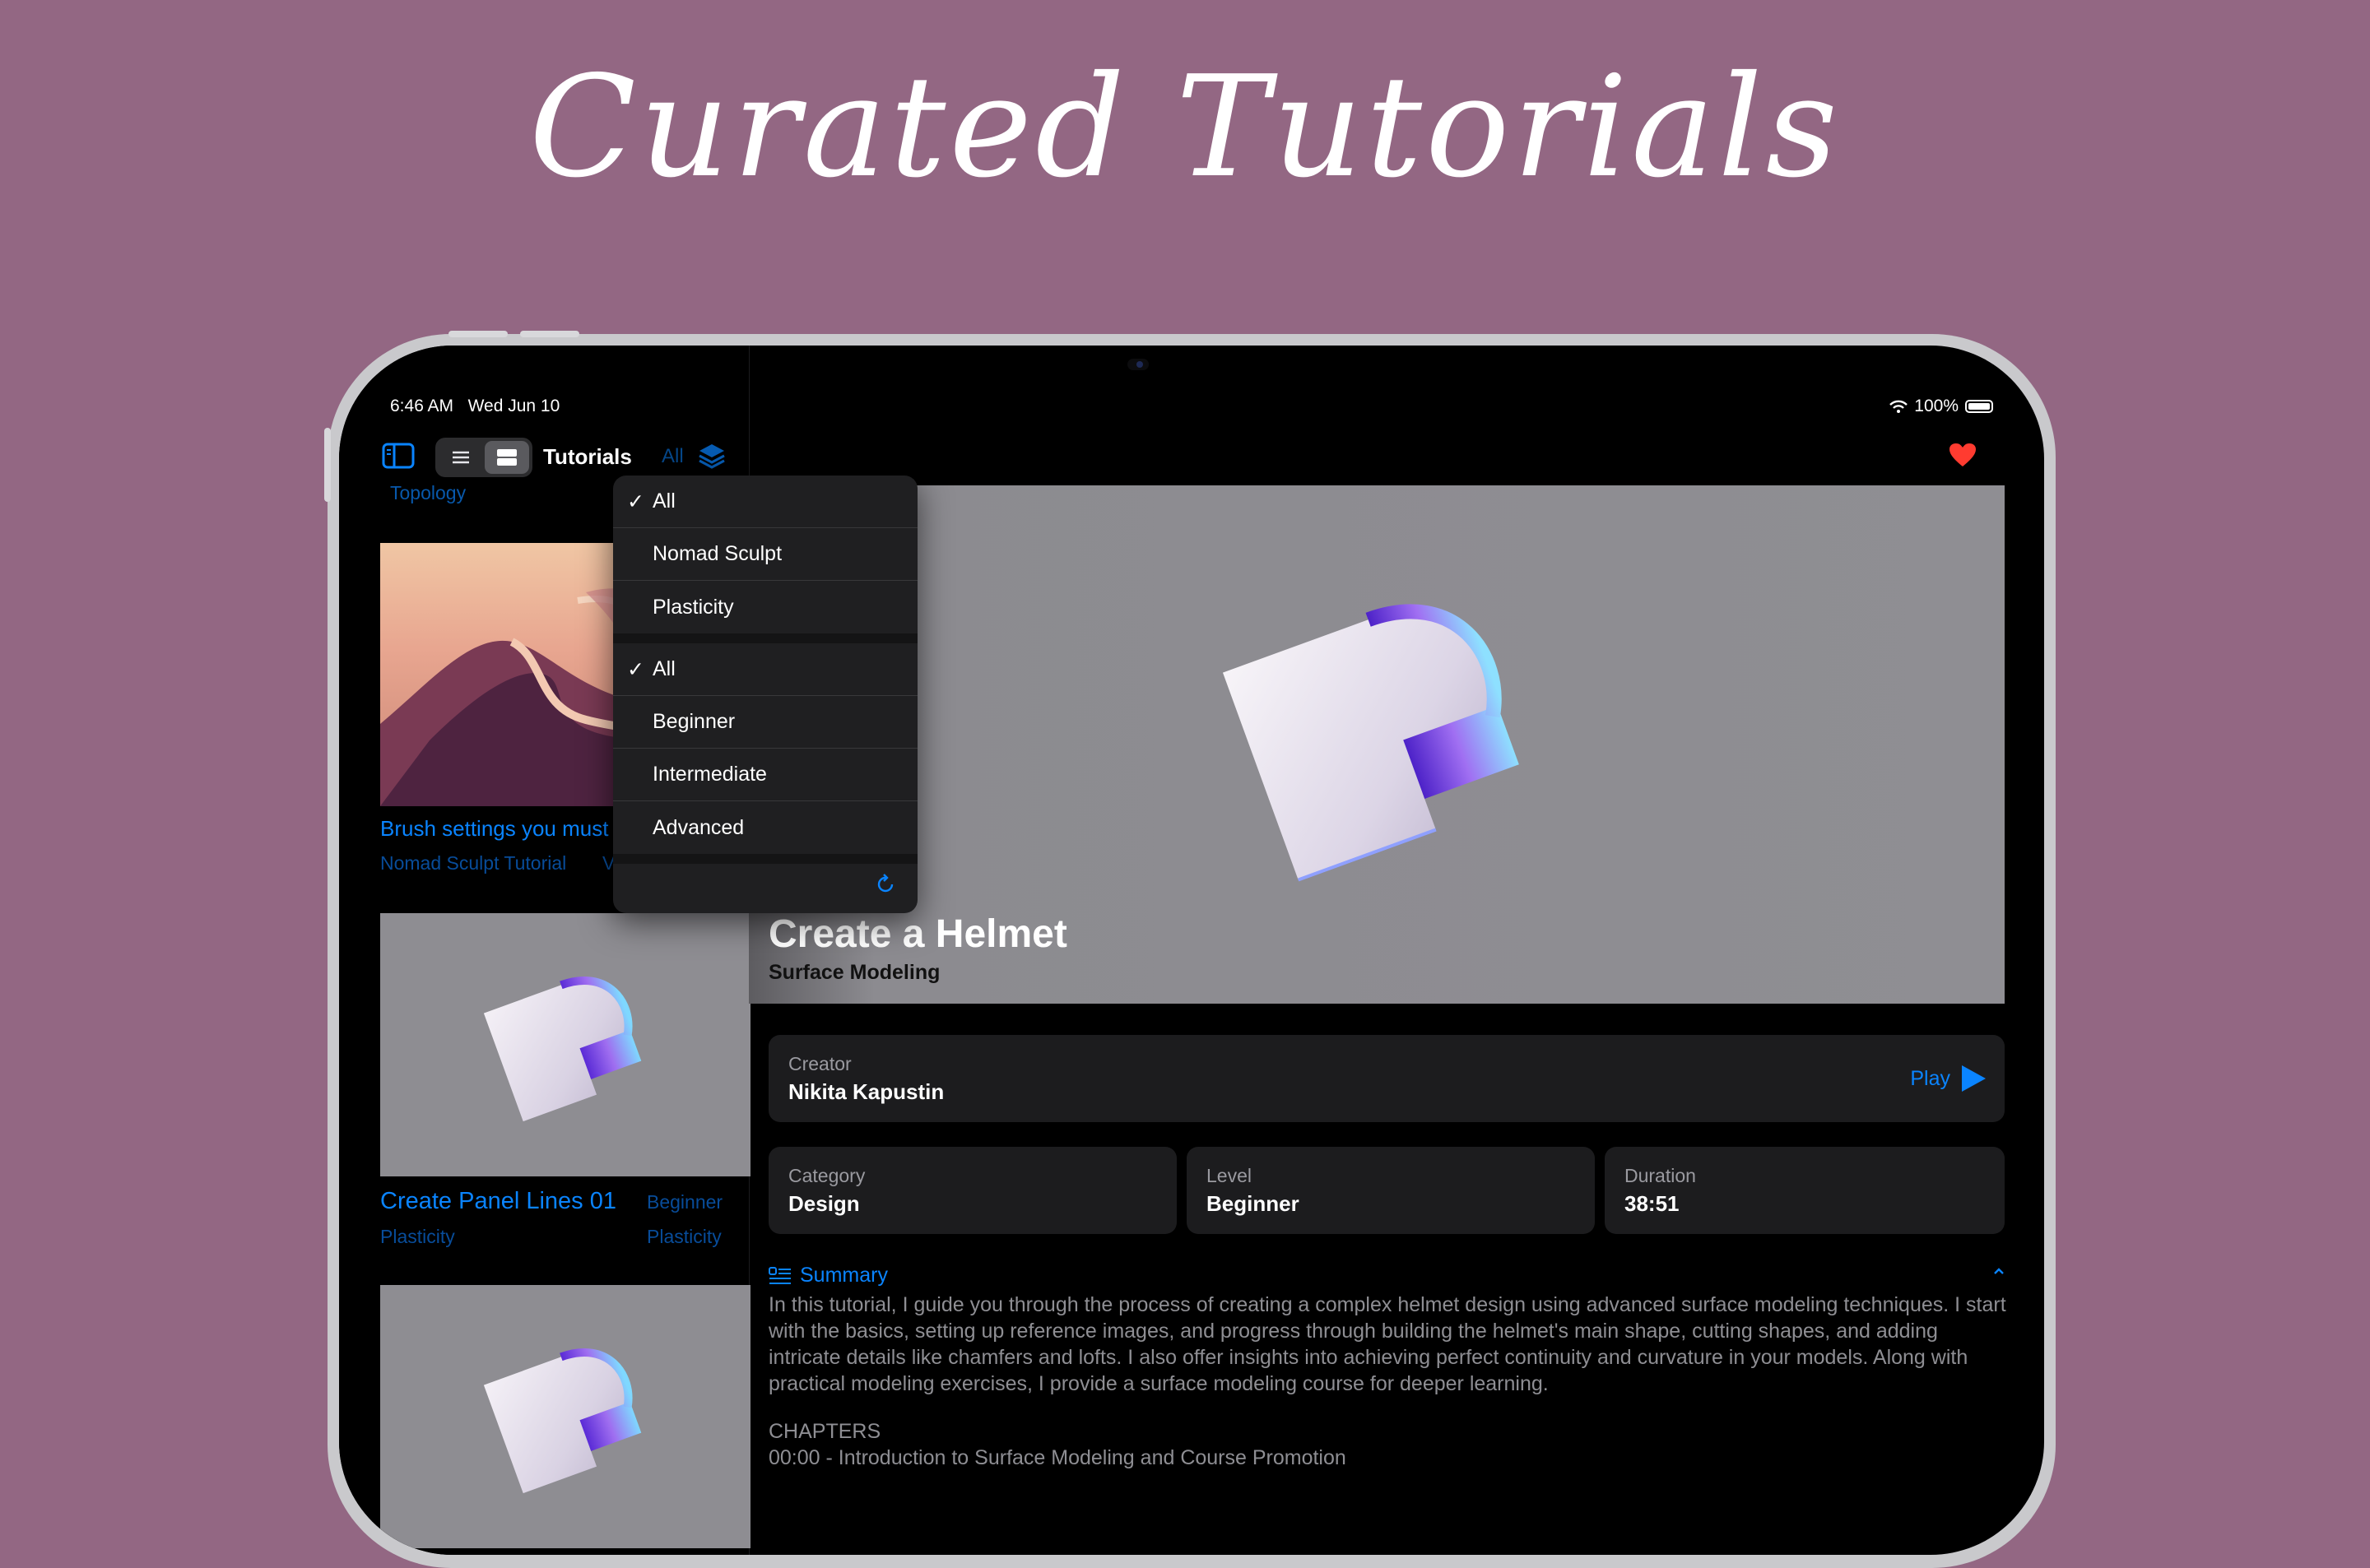 This screenshot has width=2370, height=1568. Describe the element at coordinates (1898, 406) in the screenshot. I see `wifi-icon` at that location.